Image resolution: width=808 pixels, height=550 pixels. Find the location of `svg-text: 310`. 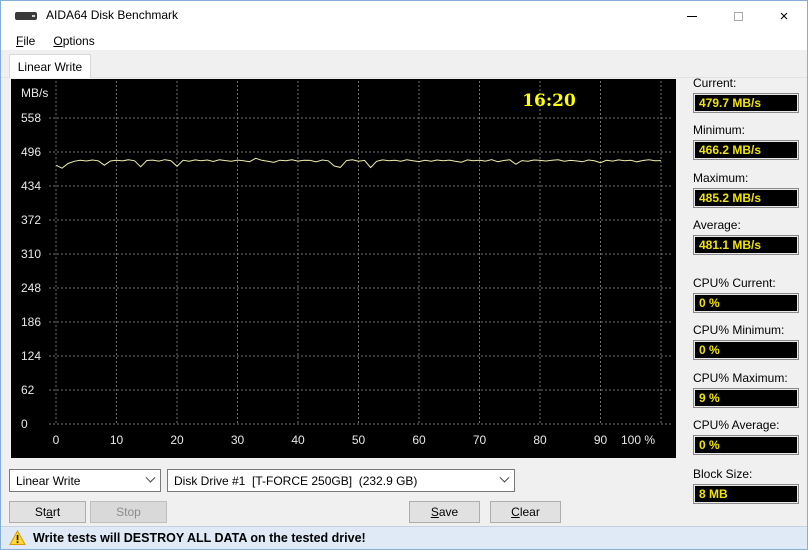

svg-text: 310 is located at coordinates (31, 254).